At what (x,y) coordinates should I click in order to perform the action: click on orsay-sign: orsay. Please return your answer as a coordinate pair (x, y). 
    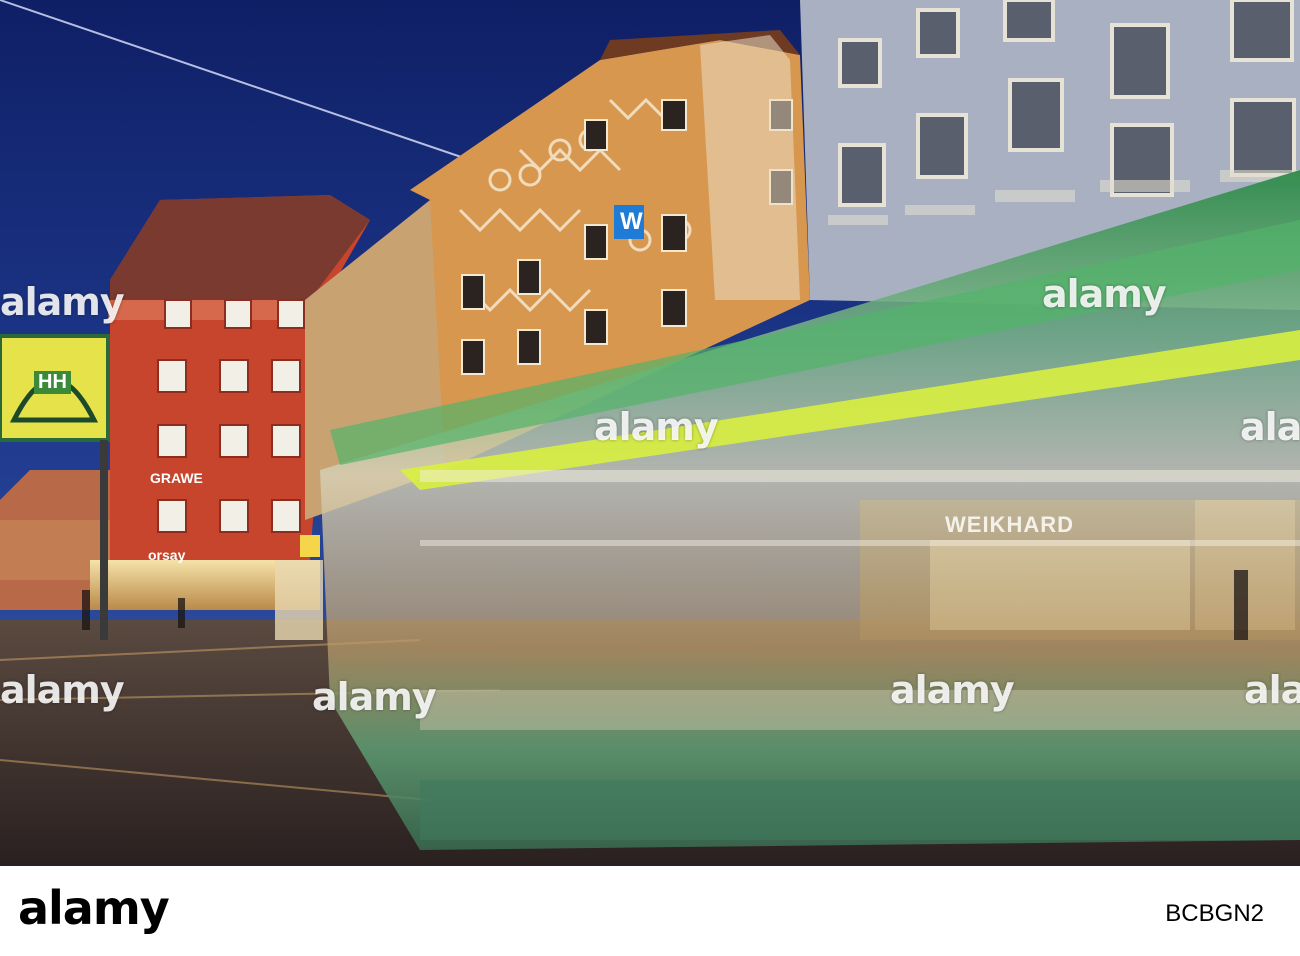
    Looking at the image, I should click on (167, 555).